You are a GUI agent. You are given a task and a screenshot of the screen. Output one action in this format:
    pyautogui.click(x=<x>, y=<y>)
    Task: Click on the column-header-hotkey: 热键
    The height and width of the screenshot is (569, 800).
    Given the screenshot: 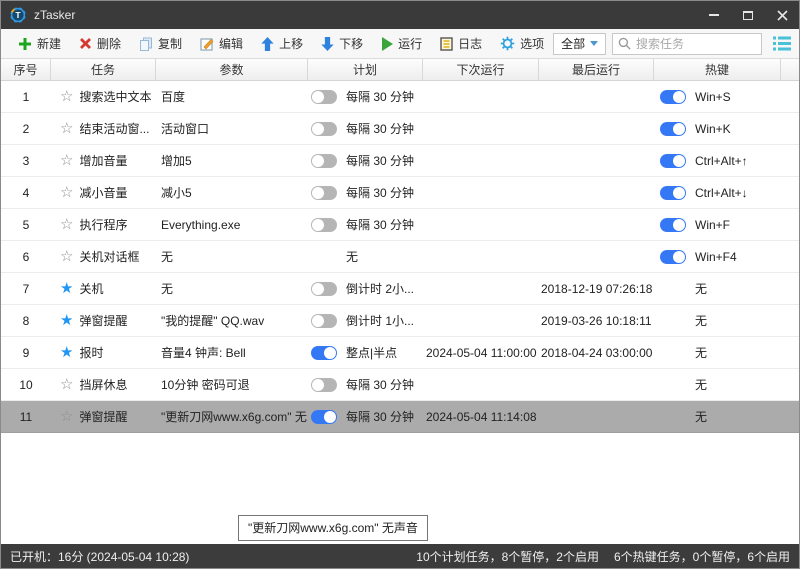 What is the action you would take?
    pyautogui.click(x=717, y=69)
    